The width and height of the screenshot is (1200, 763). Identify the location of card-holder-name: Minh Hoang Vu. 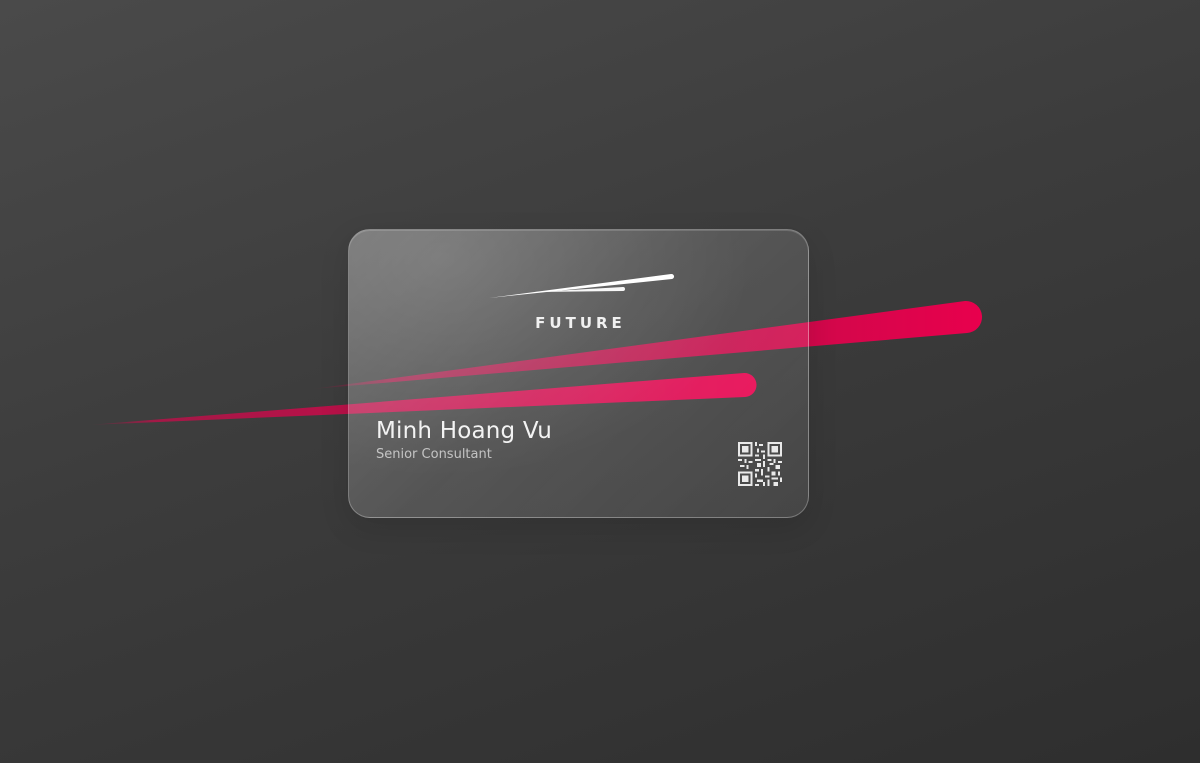
(464, 431).